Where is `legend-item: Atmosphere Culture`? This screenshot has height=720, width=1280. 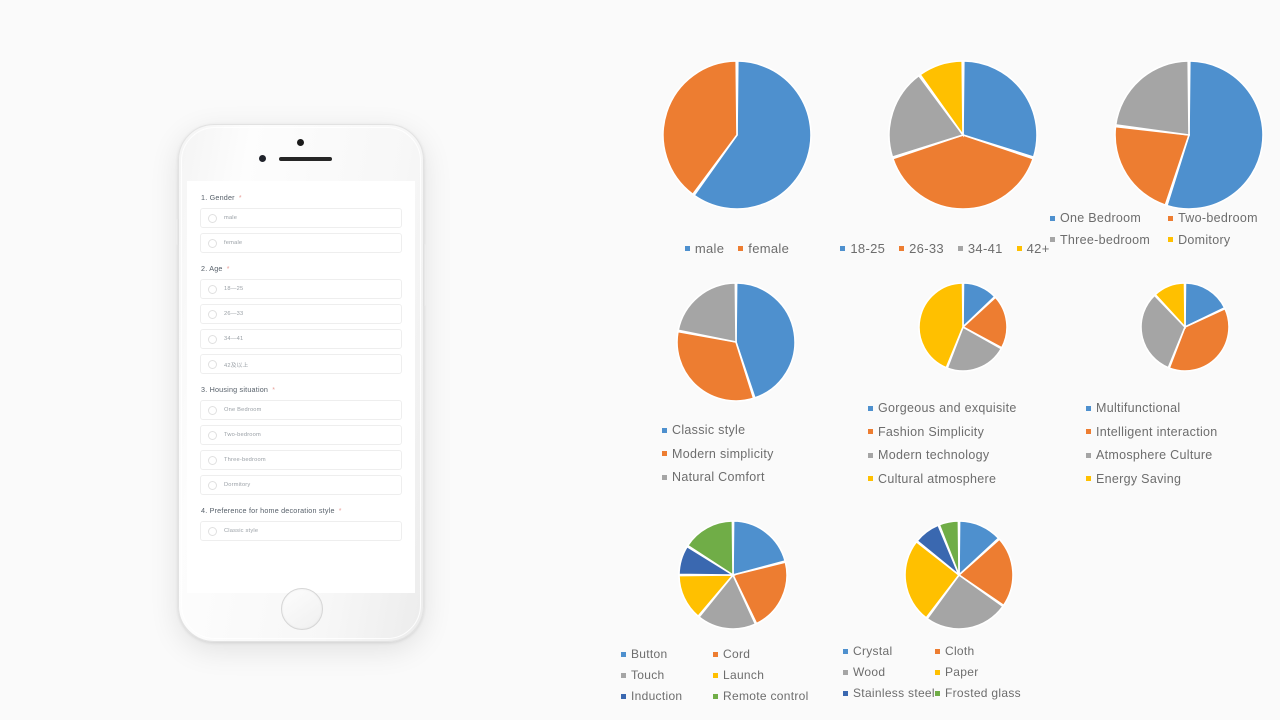
legend-item: Atmosphere Culture is located at coordinates (1152, 455).